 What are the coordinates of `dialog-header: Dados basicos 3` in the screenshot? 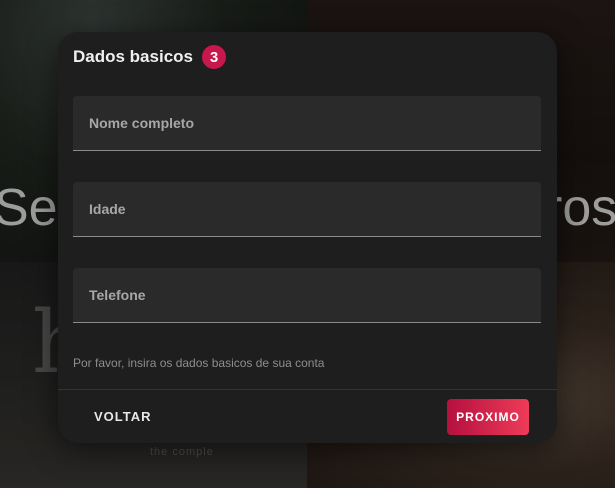 It's located at (149, 57).